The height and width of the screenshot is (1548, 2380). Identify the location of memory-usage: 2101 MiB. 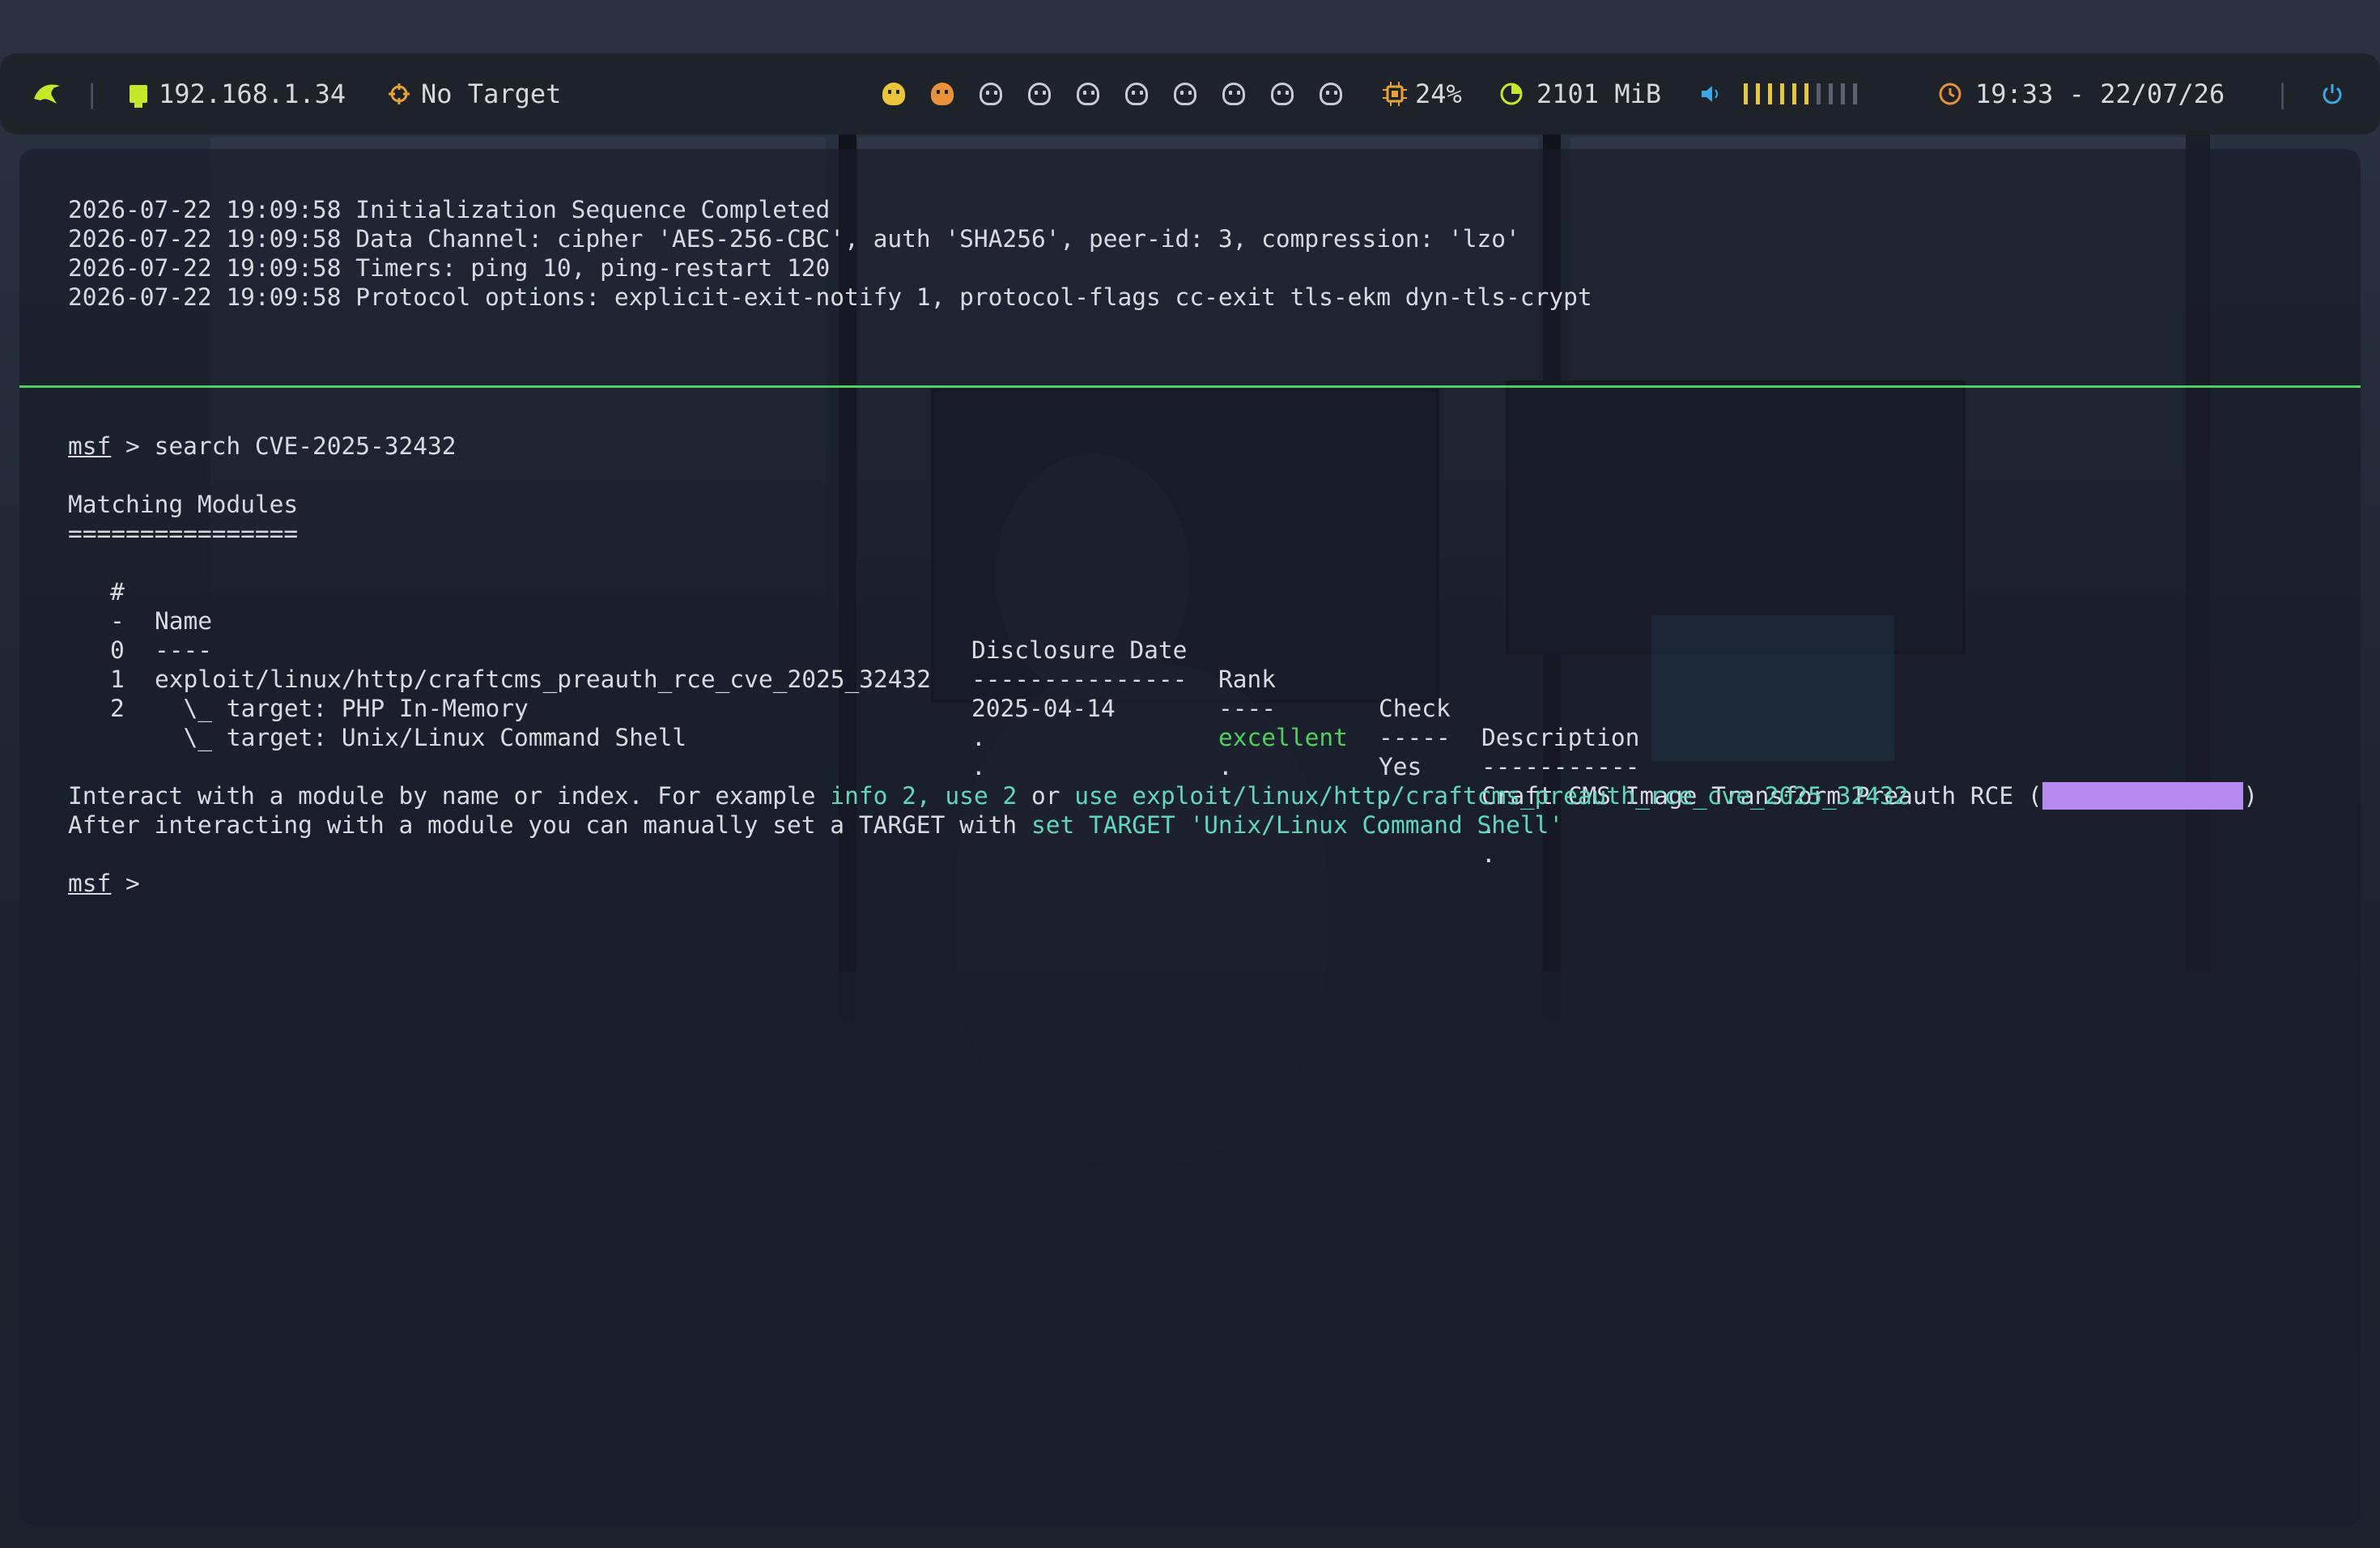
(1599, 94).